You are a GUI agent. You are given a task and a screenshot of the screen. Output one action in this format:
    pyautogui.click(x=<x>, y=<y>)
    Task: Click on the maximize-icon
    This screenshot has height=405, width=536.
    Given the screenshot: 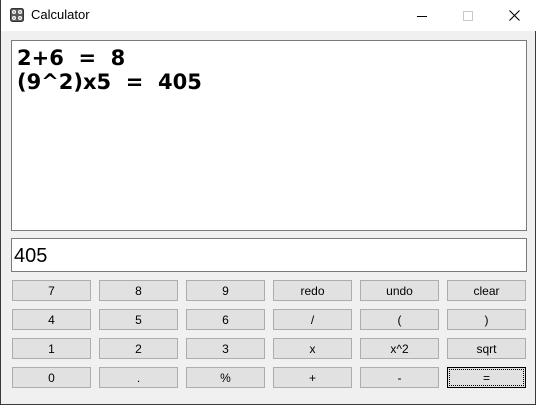 What is the action you would take?
    pyautogui.click(x=468, y=15)
    